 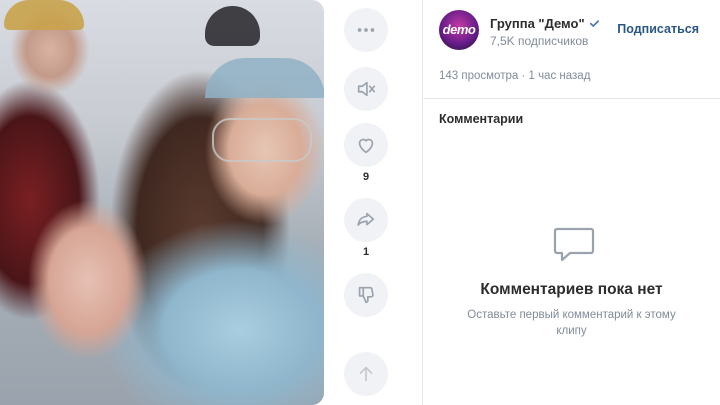 I want to click on like-button, so click(x=366, y=145).